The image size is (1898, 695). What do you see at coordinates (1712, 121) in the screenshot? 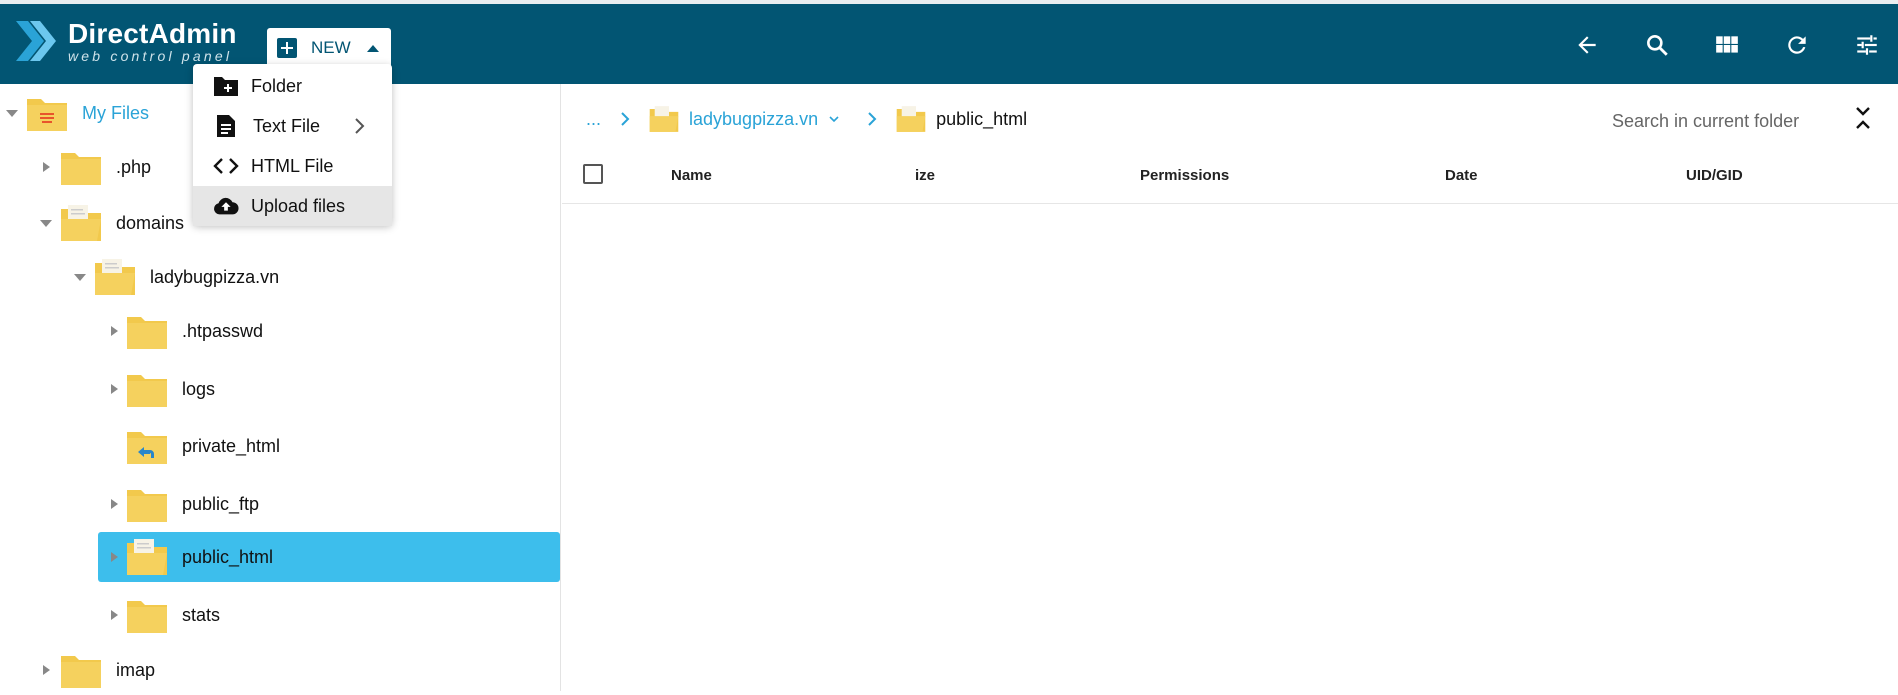
I see `search-input` at bounding box center [1712, 121].